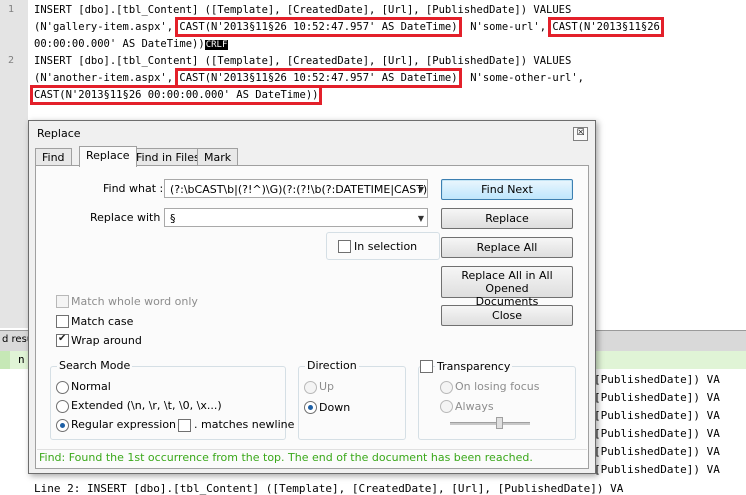  Describe the element at coordinates (606, 27) in the screenshot. I see `cast-highlight: CAST(N'2013§11§26` at that location.